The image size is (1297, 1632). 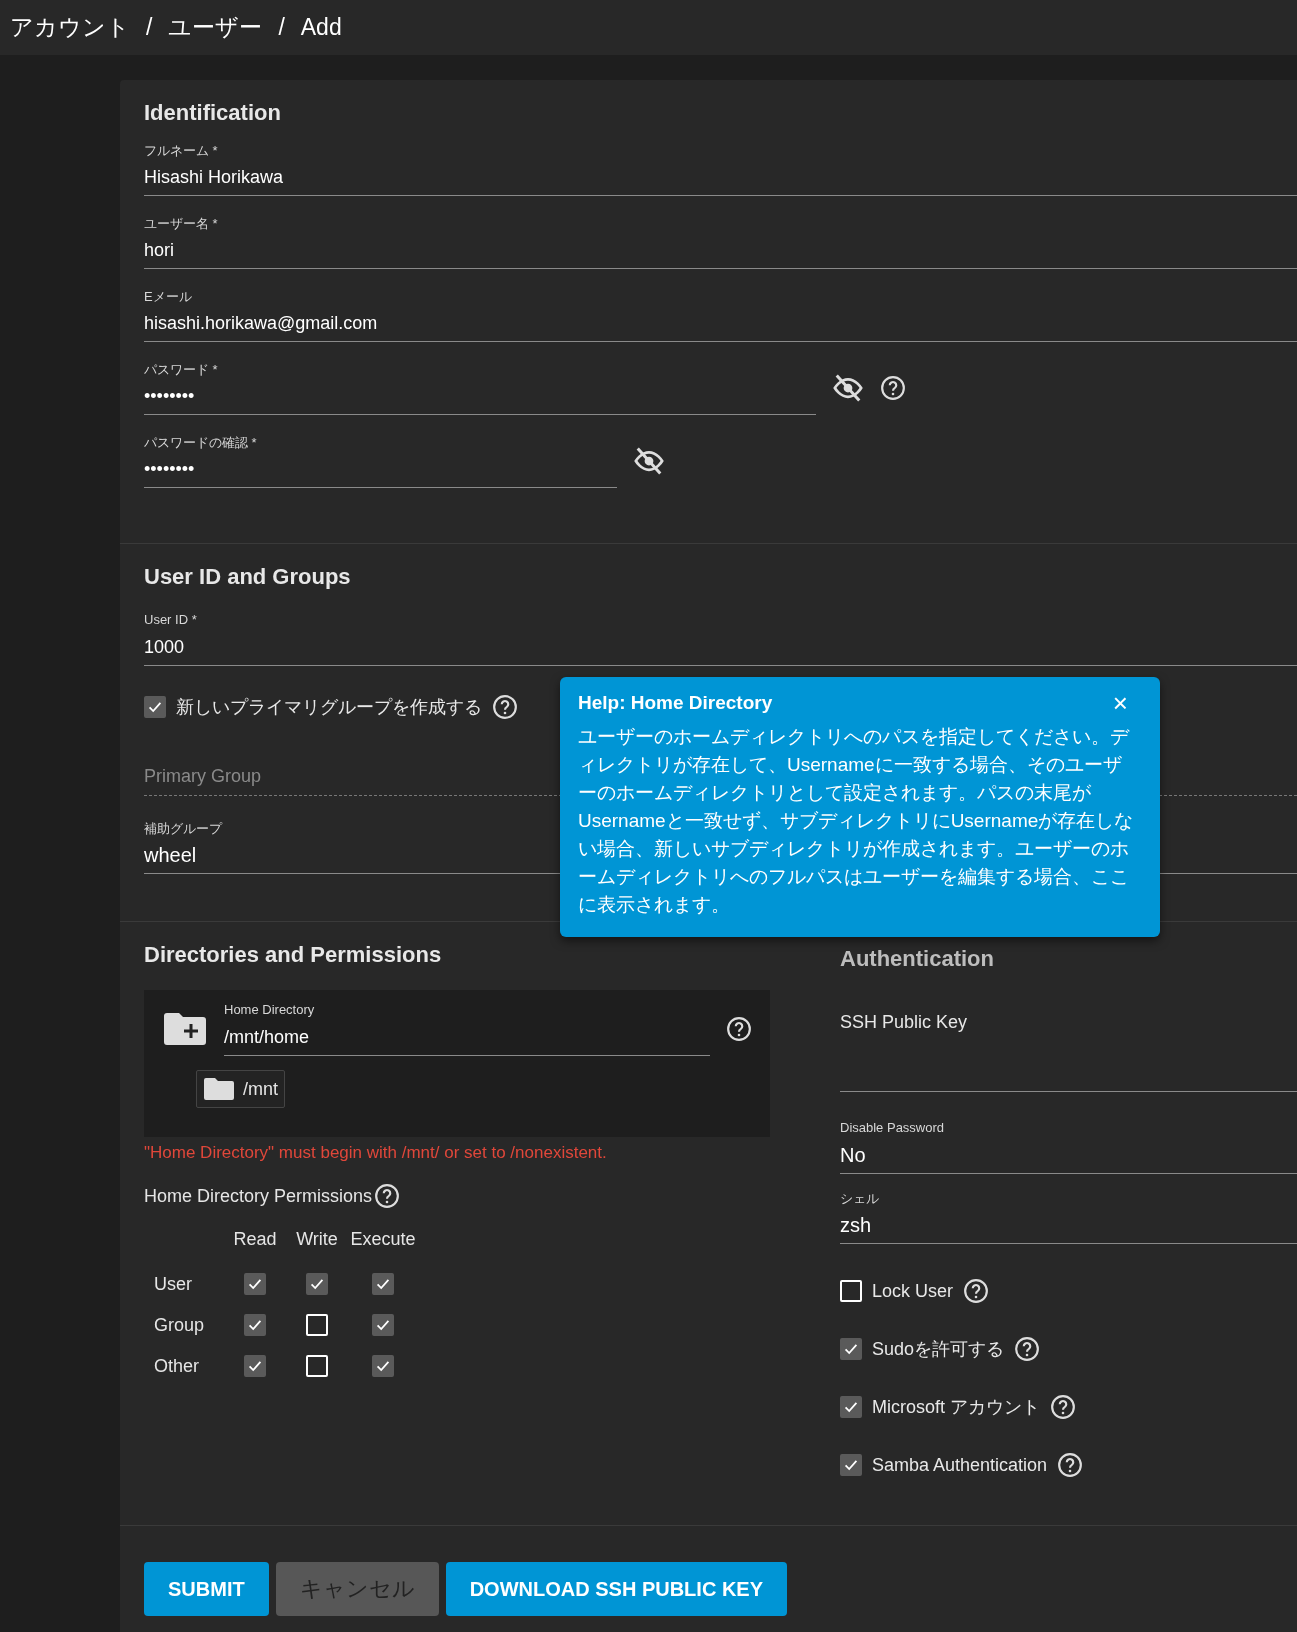 I want to click on tooltip-text: ユーザーのホームディレクトリへのパスを指定してください。ディレクトリが存在して、Usernameに一致する場合、そのユーザーのホームディレクトリとして設定されます。パスの末尾がUsernameと一致せず、サブディレクトリにUsernameが存在しない場合、新しいサブディレクトリが作成されます。ユーザーのホームディレクトリへのフルパスはユーザーを編集する場合、ここに表示されます。, so click(x=856, y=821).